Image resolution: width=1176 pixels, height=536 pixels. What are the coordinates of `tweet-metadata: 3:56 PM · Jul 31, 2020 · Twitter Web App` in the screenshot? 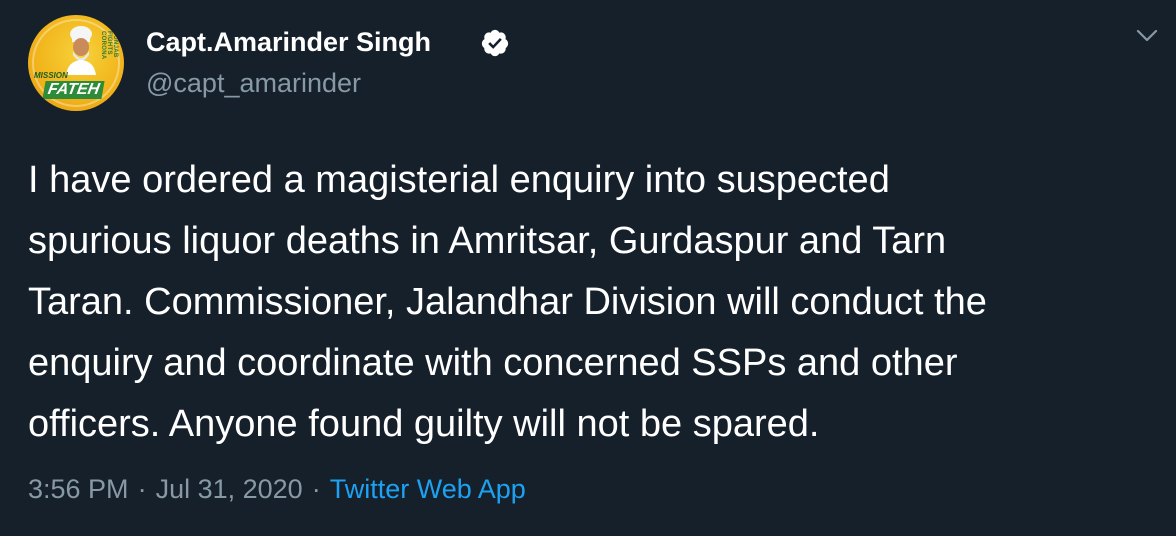 It's located at (277, 489).